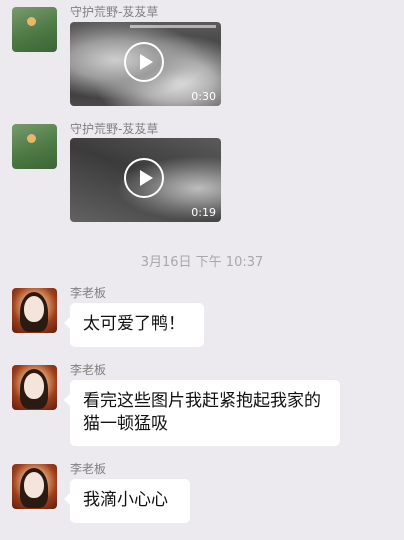  What do you see at coordinates (203, 96) in the screenshot?
I see `video-duration: 0:30` at bounding box center [203, 96].